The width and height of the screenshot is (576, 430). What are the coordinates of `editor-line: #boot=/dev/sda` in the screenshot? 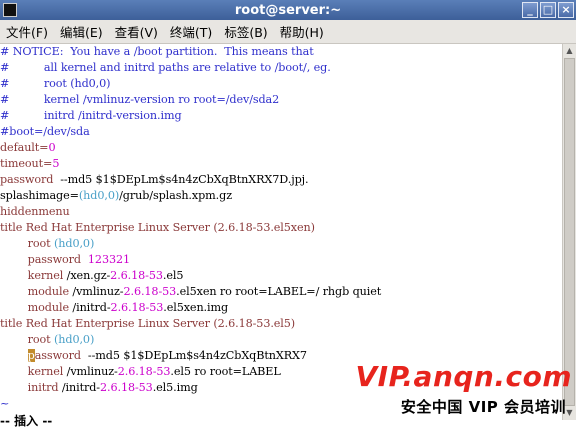 It's located at (45, 132).